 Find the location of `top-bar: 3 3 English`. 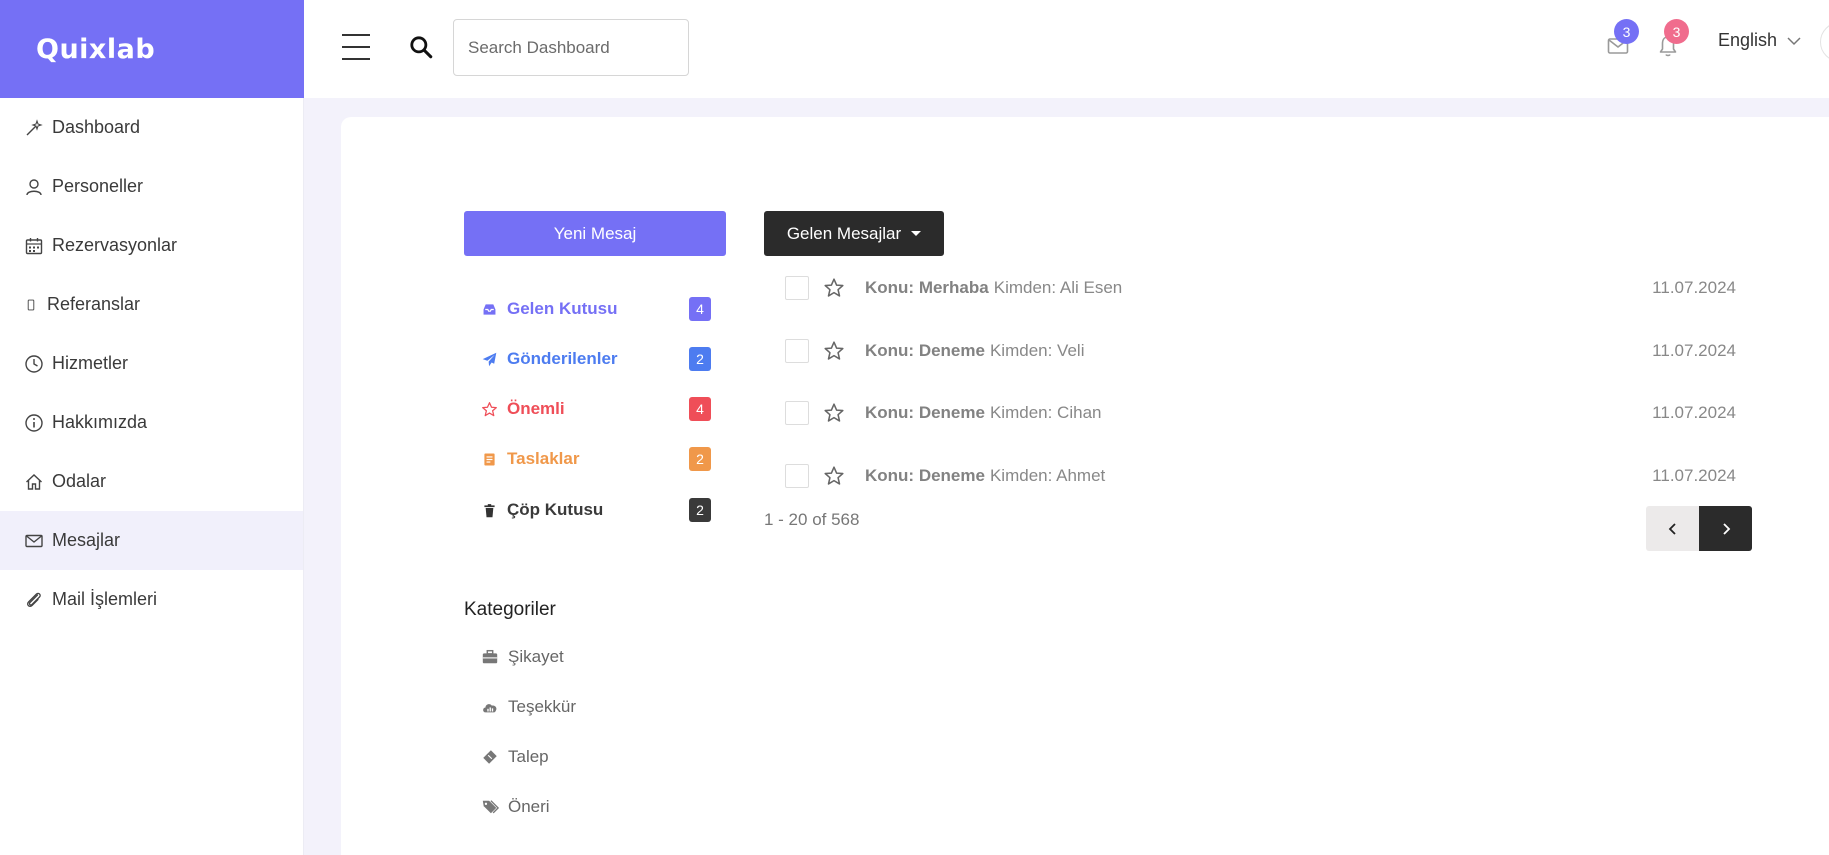

top-bar: 3 3 English is located at coordinates (1066, 49).